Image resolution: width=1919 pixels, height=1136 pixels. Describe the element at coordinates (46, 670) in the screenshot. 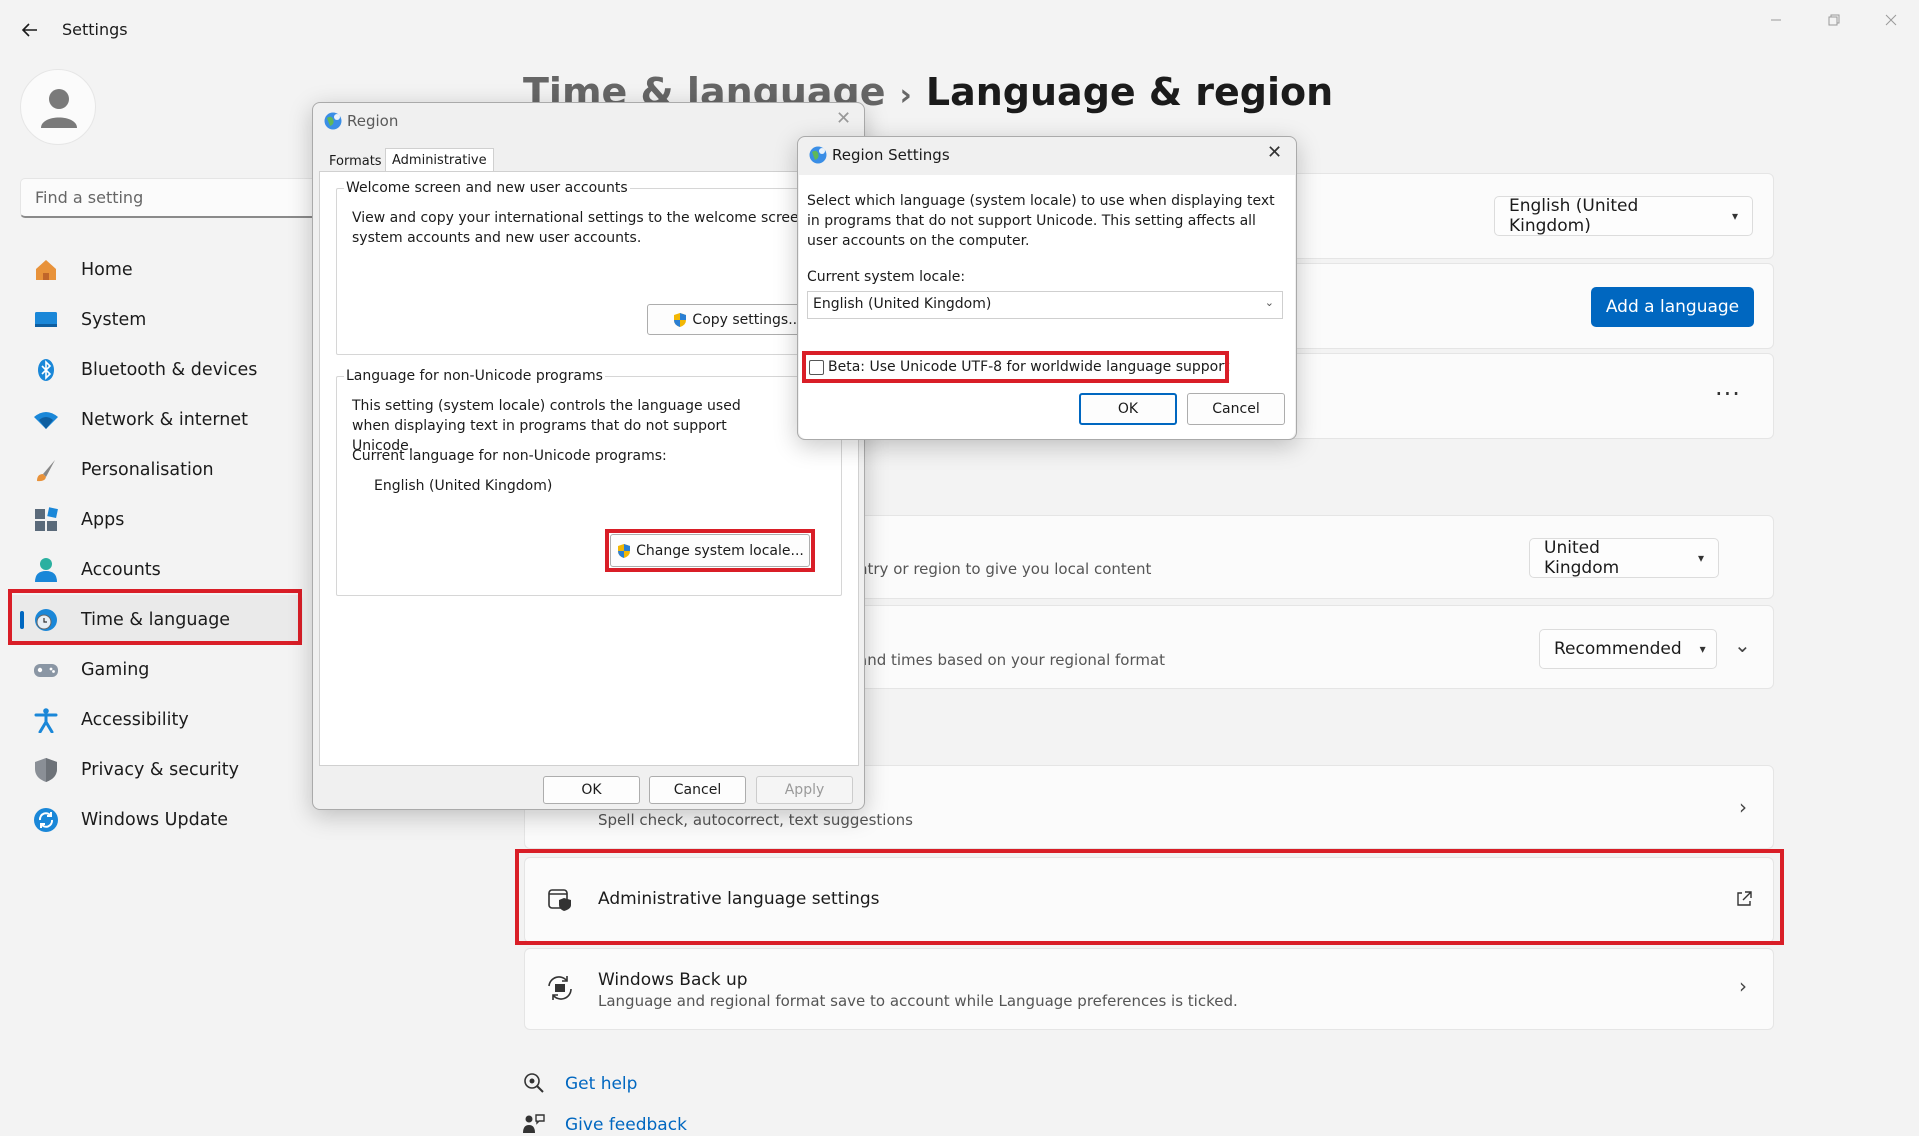

I see `gamepad-icon` at that location.